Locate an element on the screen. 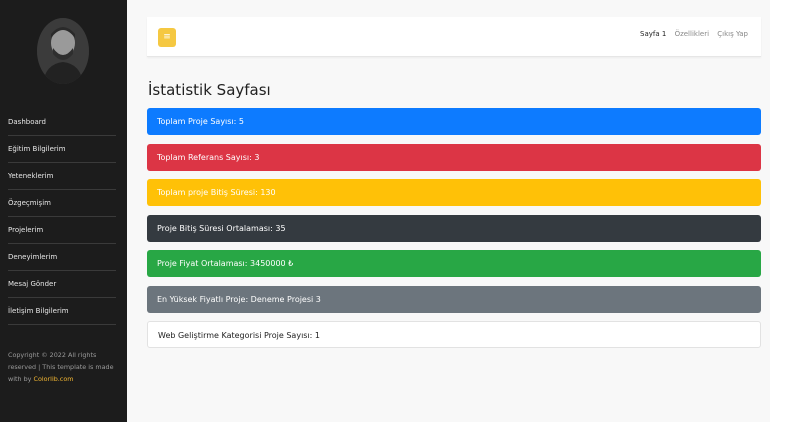 The image size is (806, 422). sidebar-item-send-message: Mesaj Gönder is located at coordinates (62, 284).